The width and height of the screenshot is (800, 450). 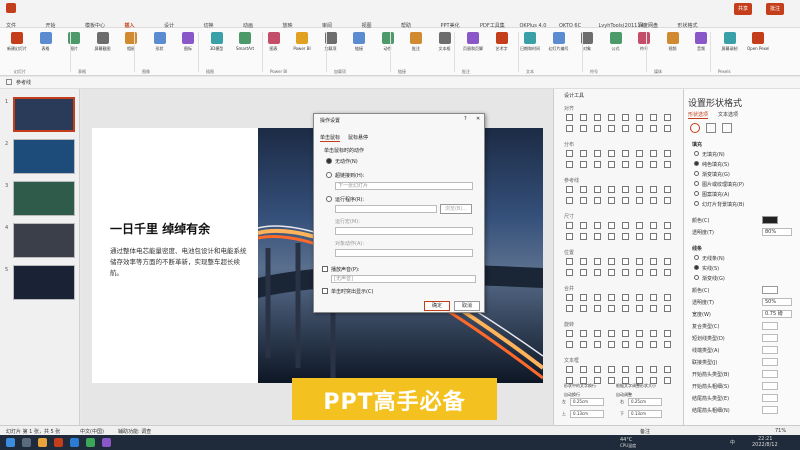 I want to click on margin-input-1: 0.25cm, so click(x=645, y=402).